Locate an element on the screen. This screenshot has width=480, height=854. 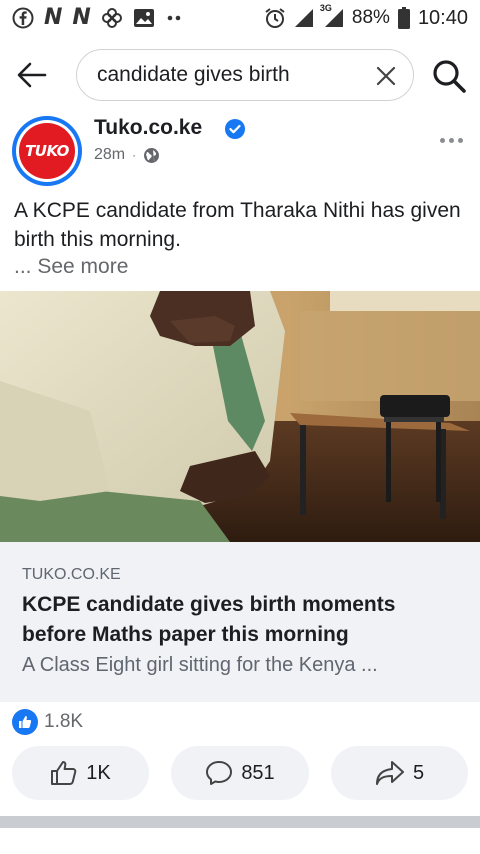
close-icon is located at coordinates (386, 76).